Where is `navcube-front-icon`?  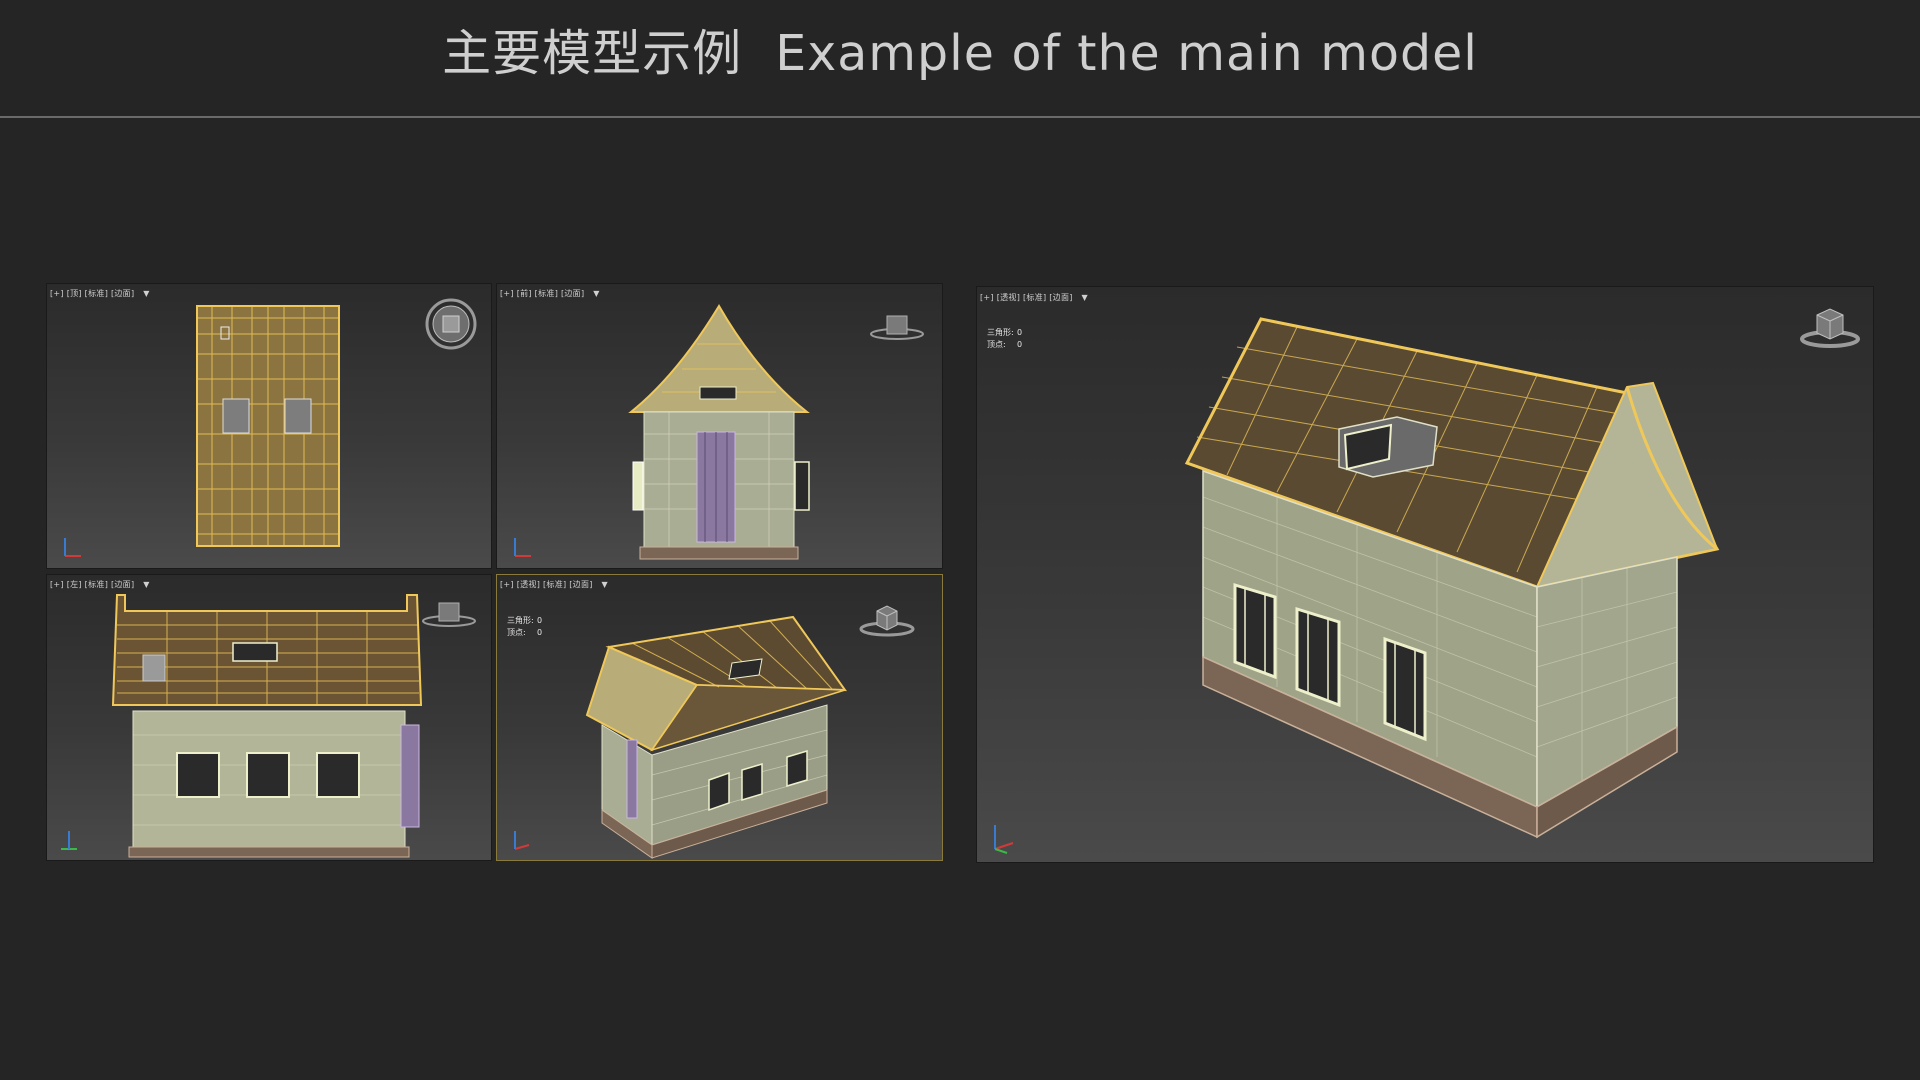
navcube-front-icon is located at coordinates (897, 328).